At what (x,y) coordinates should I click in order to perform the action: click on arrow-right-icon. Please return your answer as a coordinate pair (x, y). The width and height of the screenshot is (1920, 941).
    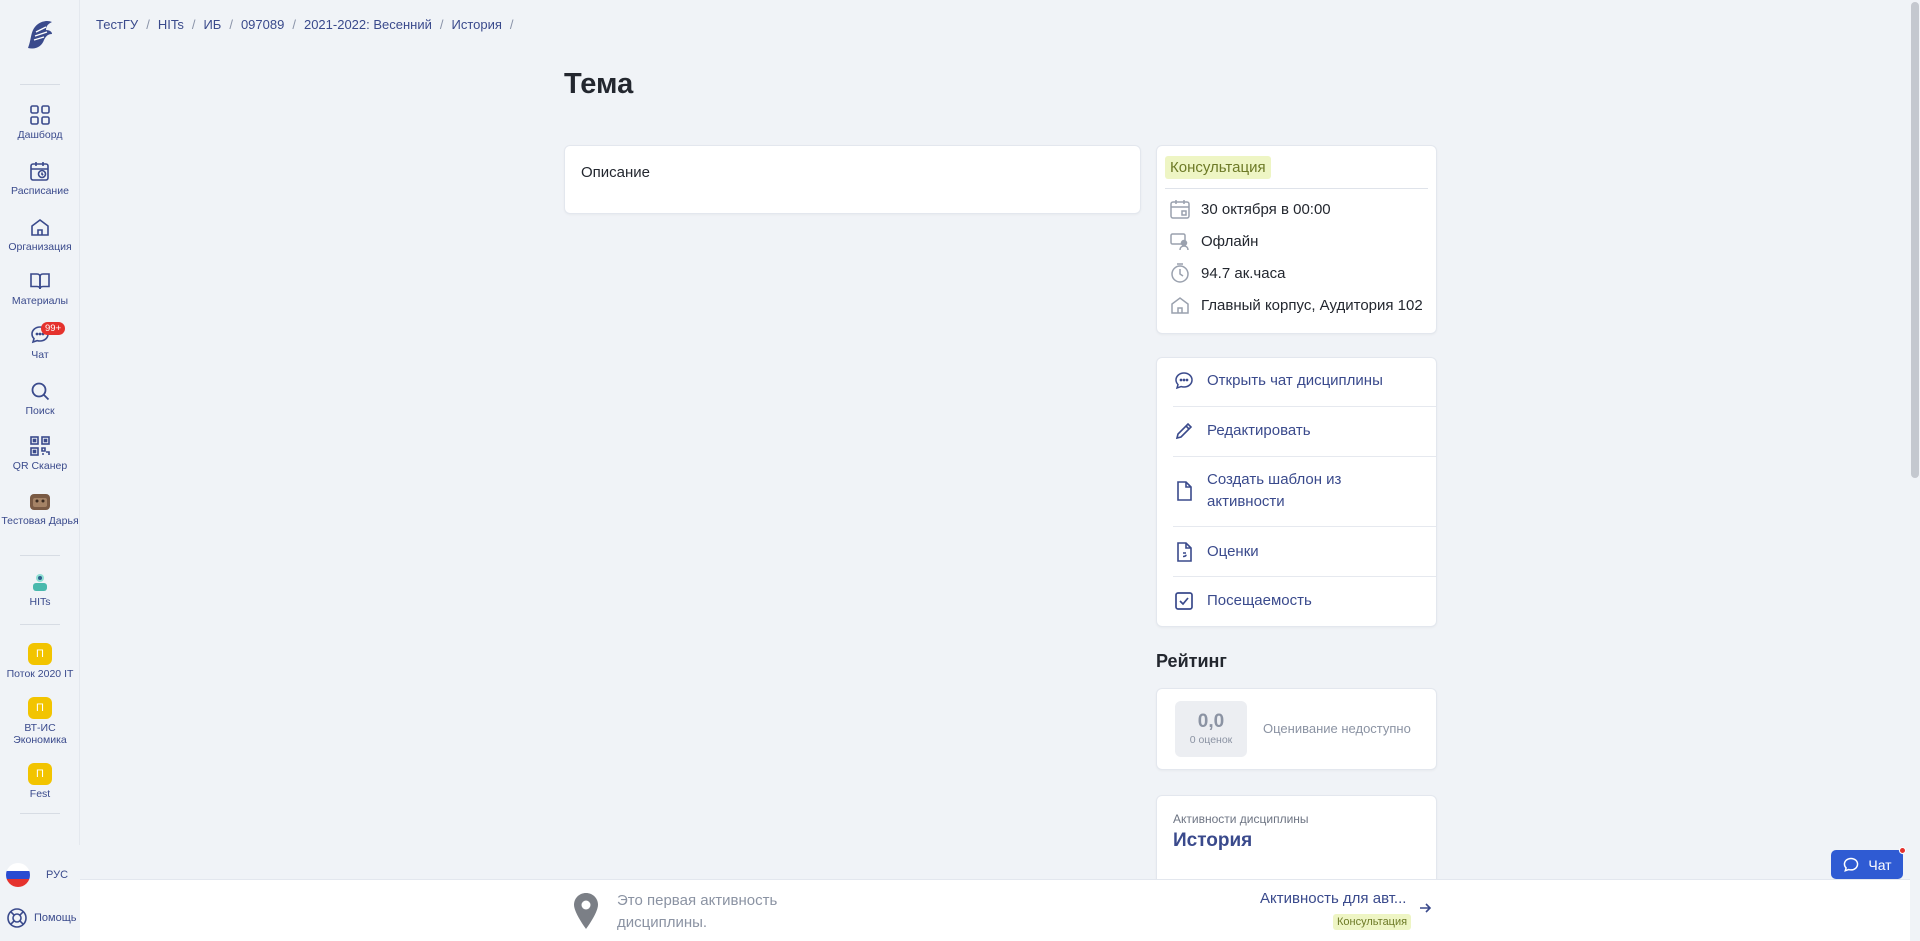
    Looking at the image, I should click on (1425, 908).